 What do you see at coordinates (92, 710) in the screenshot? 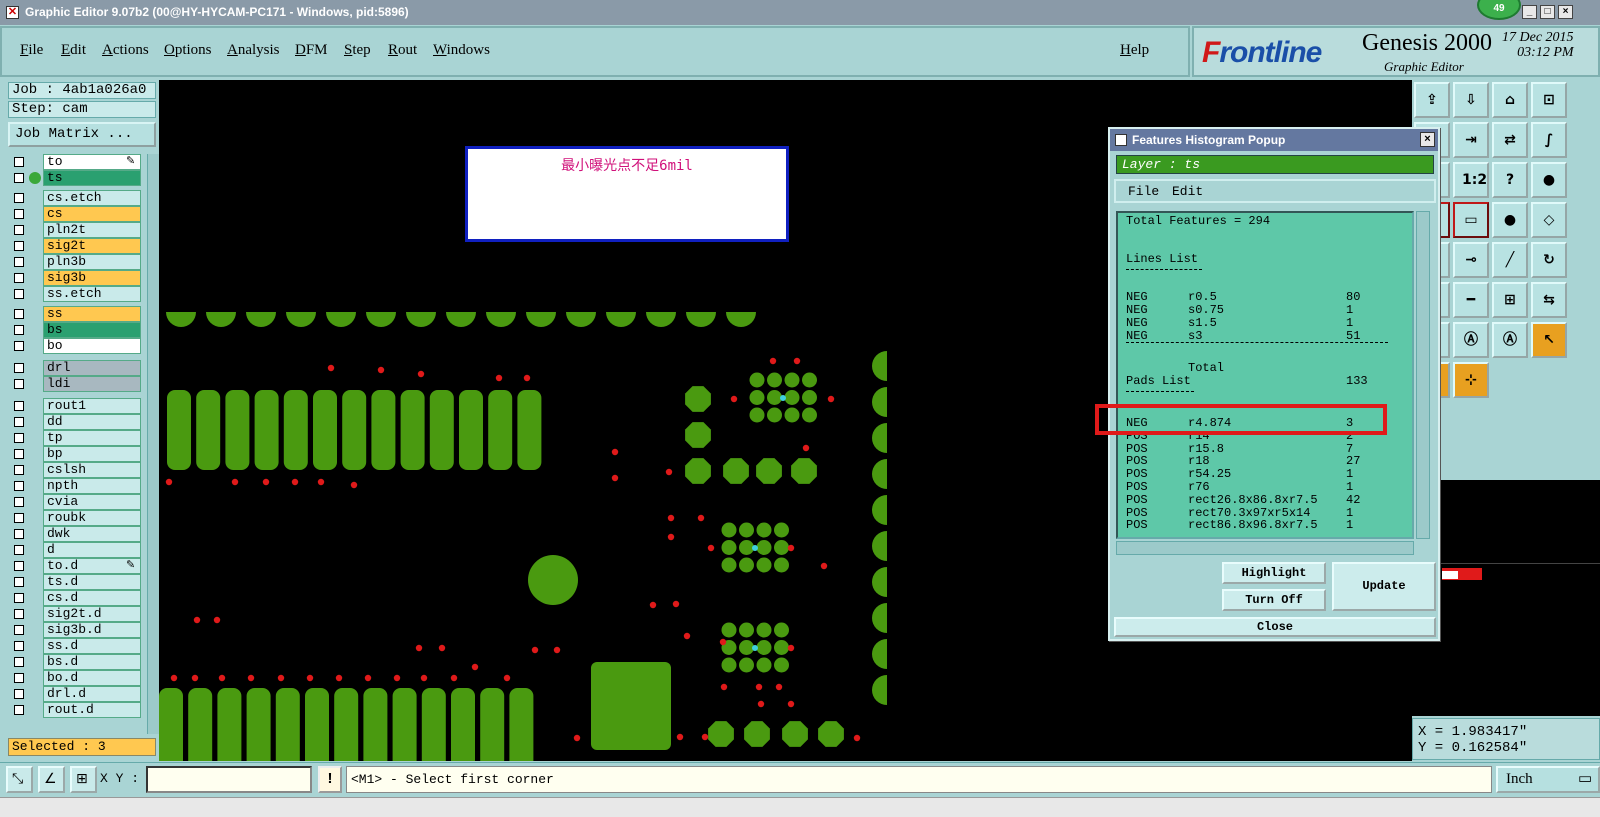
I see `layer-name: rout.d` at bounding box center [92, 710].